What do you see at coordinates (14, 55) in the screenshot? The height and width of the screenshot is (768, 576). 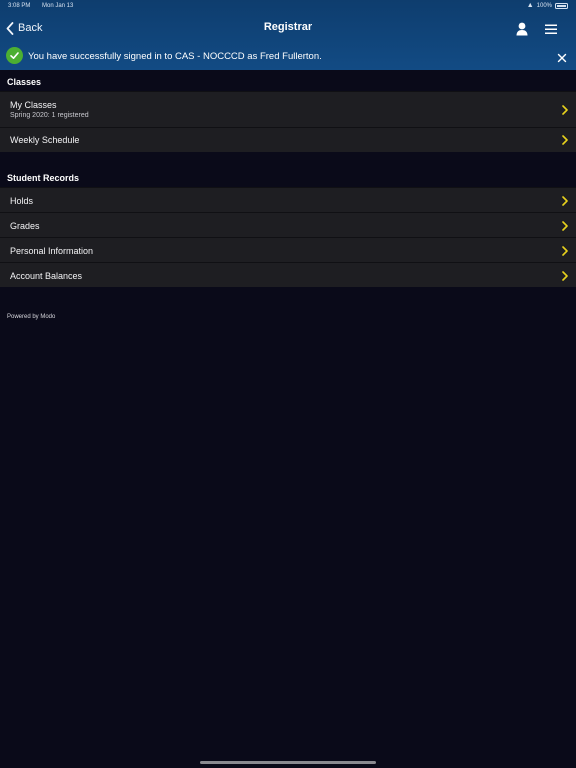 I see `success-check-icon` at bounding box center [14, 55].